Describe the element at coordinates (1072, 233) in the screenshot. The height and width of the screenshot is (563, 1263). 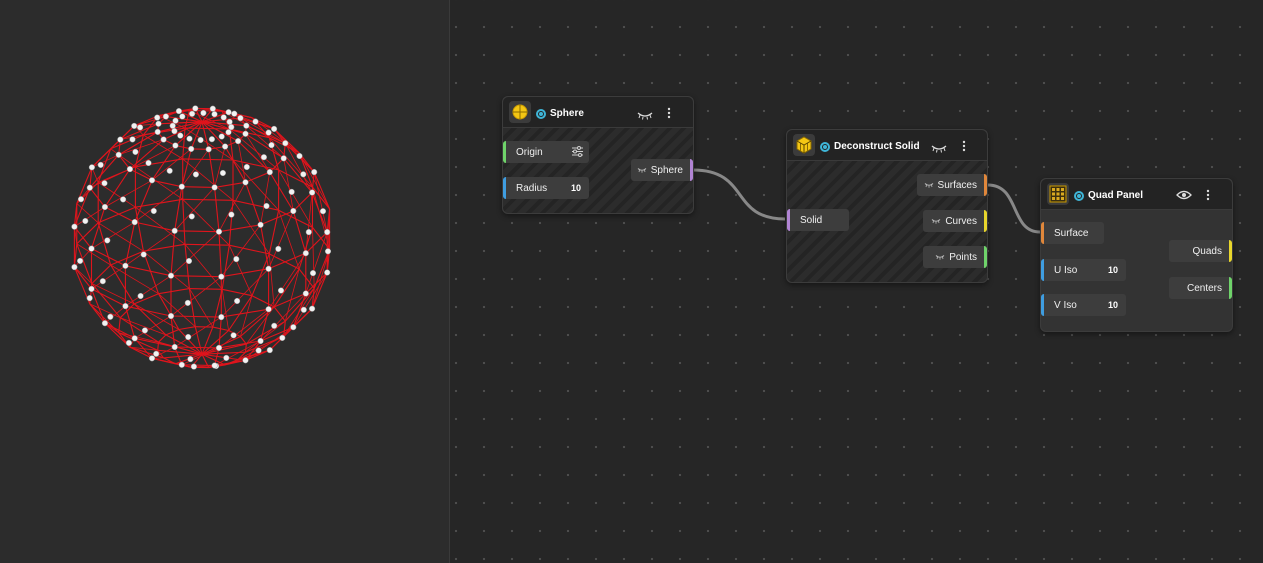
I see `input-port-surface: Surface` at that location.